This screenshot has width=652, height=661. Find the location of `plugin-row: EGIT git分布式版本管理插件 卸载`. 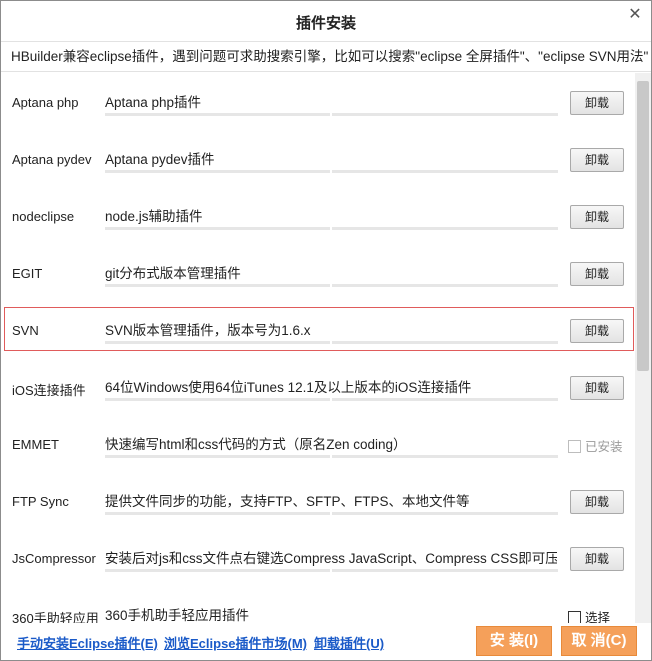

plugin-row: EGIT git分布式版本管理插件 卸载 is located at coordinates (318, 272).